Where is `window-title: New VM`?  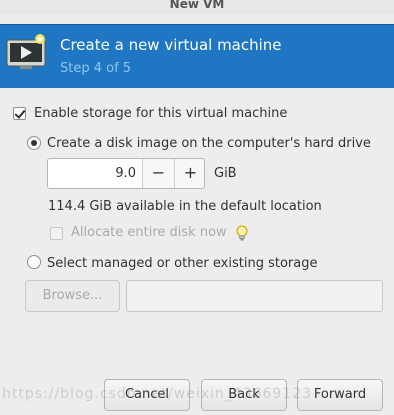 window-title: New VM is located at coordinates (197, 5).